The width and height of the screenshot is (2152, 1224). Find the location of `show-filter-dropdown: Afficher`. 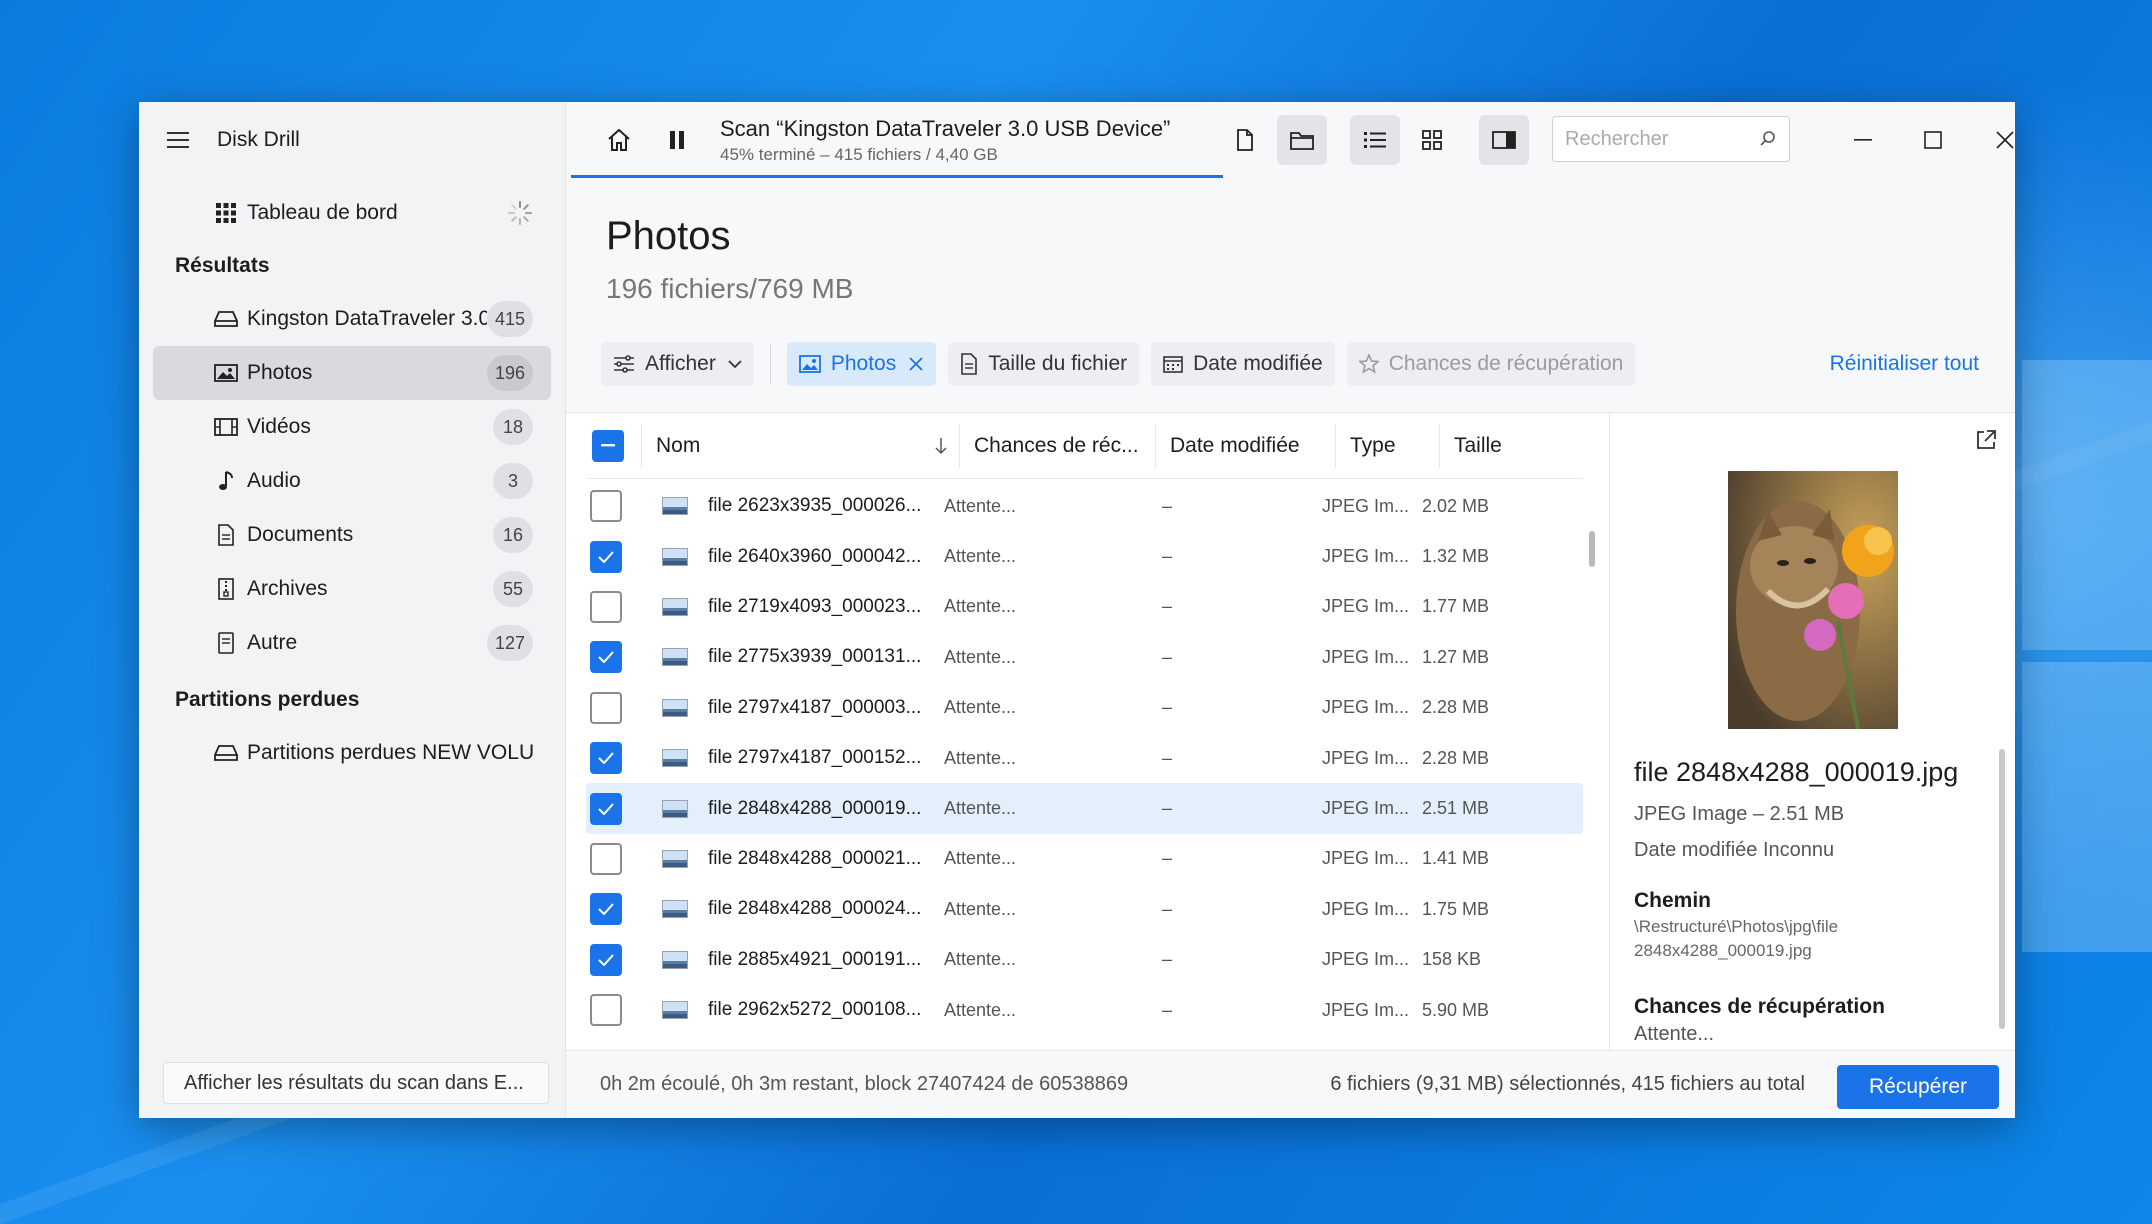

show-filter-dropdown: Afficher is located at coordinates (677, 364).